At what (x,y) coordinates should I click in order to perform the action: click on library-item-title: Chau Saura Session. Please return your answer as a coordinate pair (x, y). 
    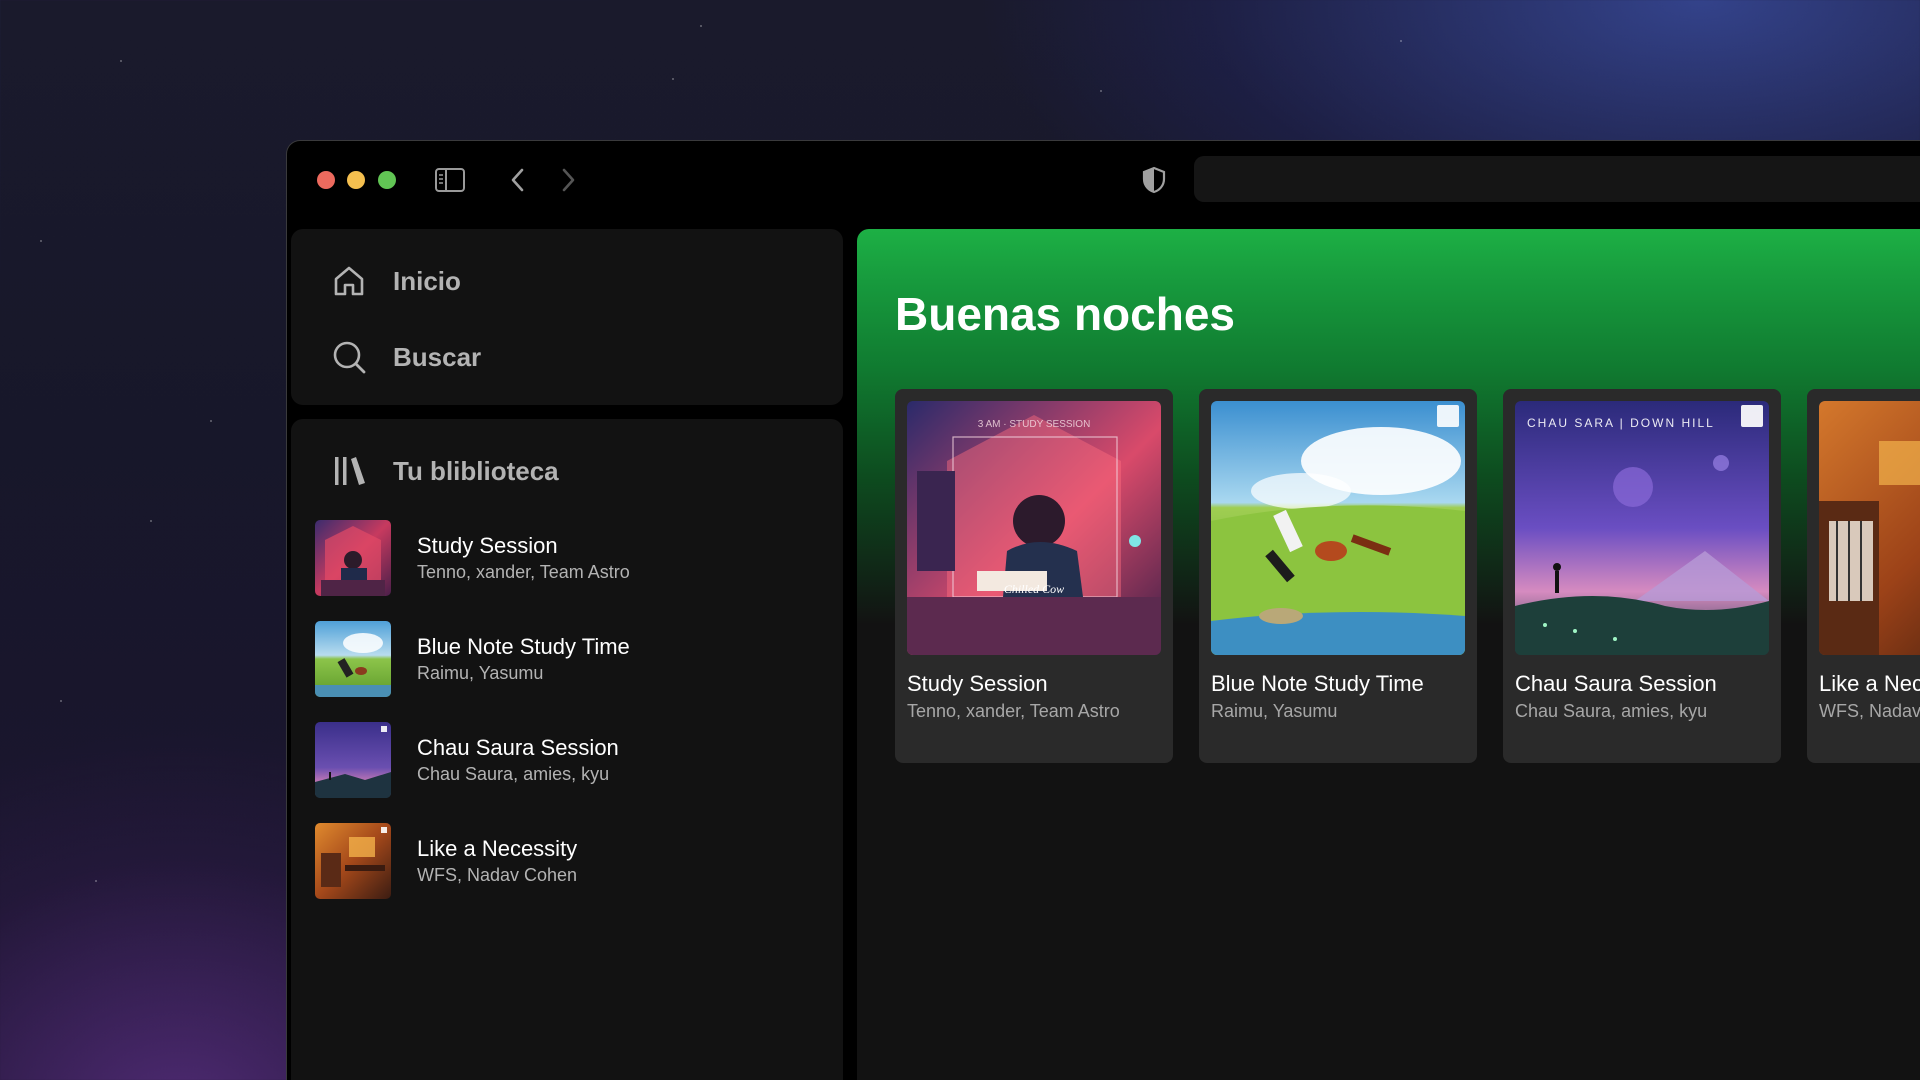
    Looking at the image, I should click on (518, 747).